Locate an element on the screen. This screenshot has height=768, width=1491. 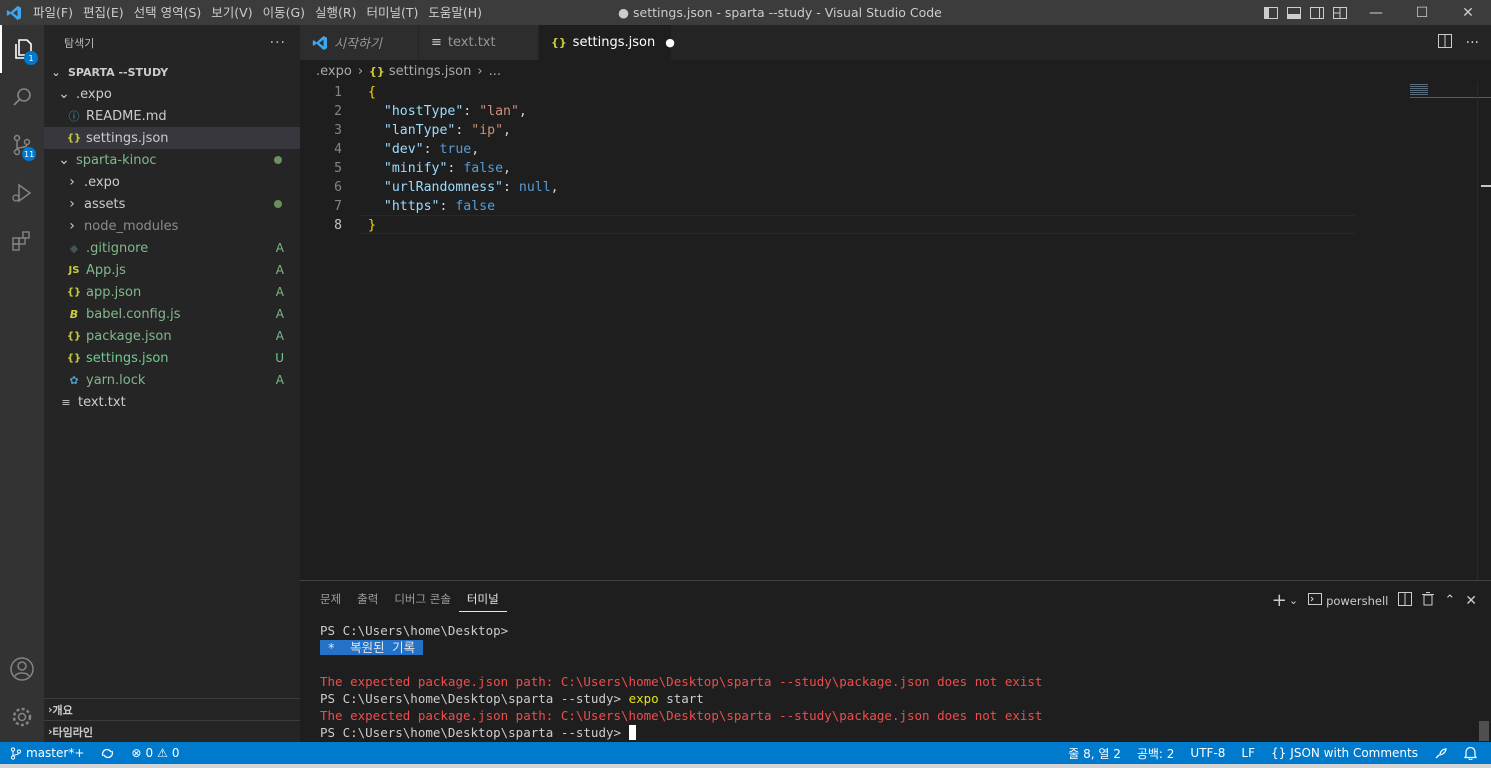
run-debug-activity is located at coordinates (22, 193).